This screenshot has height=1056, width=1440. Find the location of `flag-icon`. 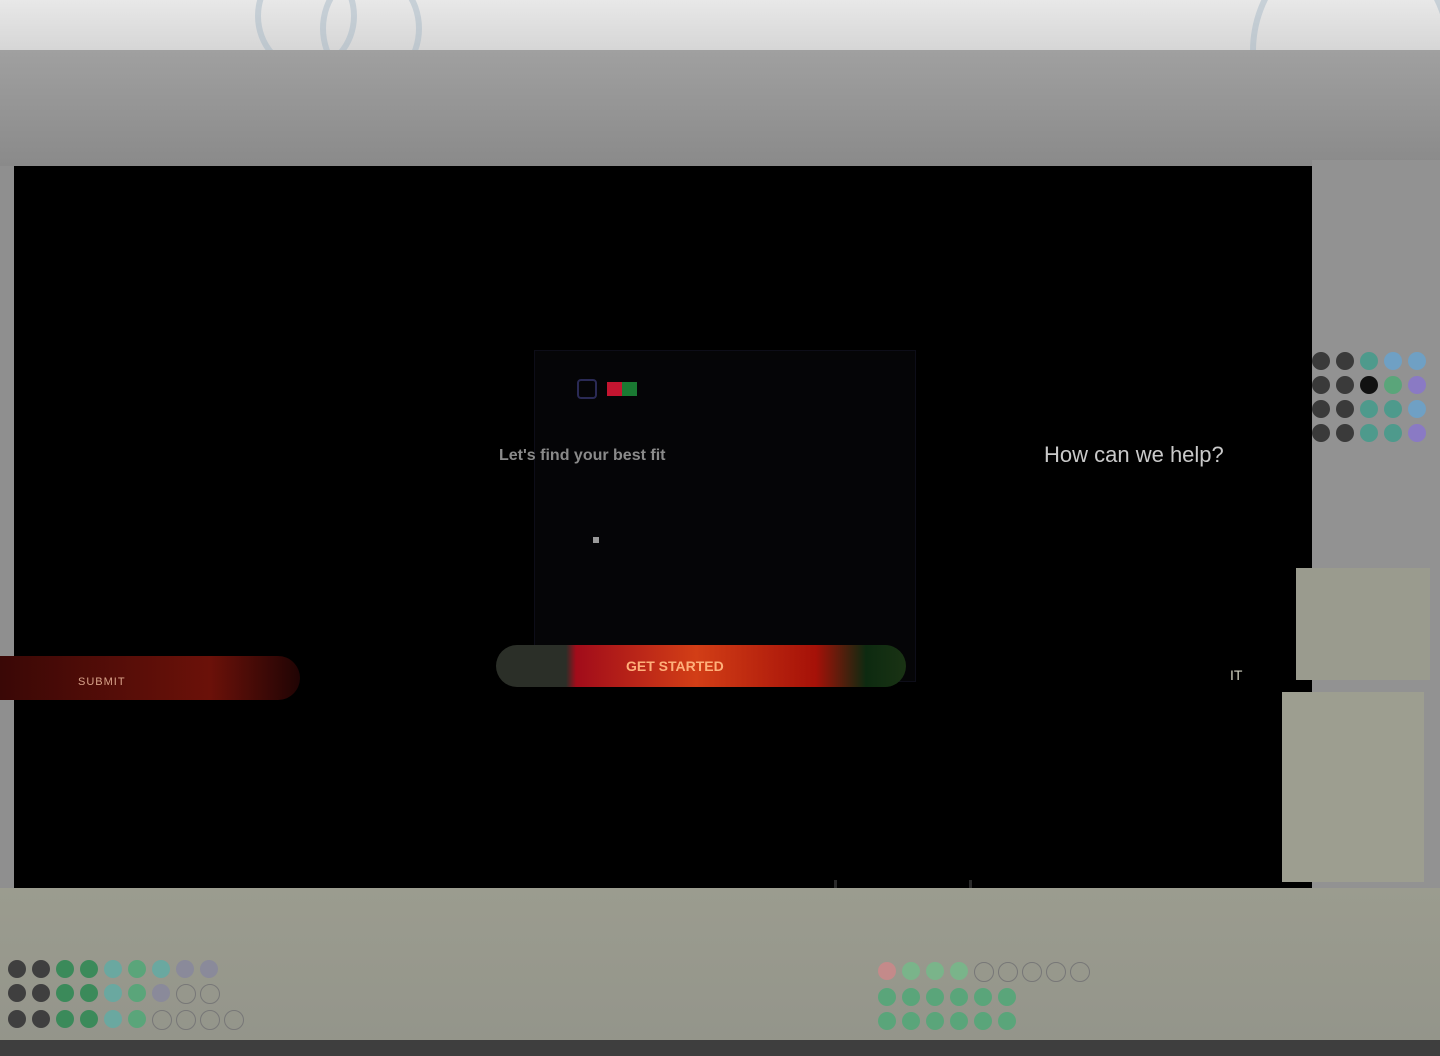

flag-icon is located at coordinates (622, 389).